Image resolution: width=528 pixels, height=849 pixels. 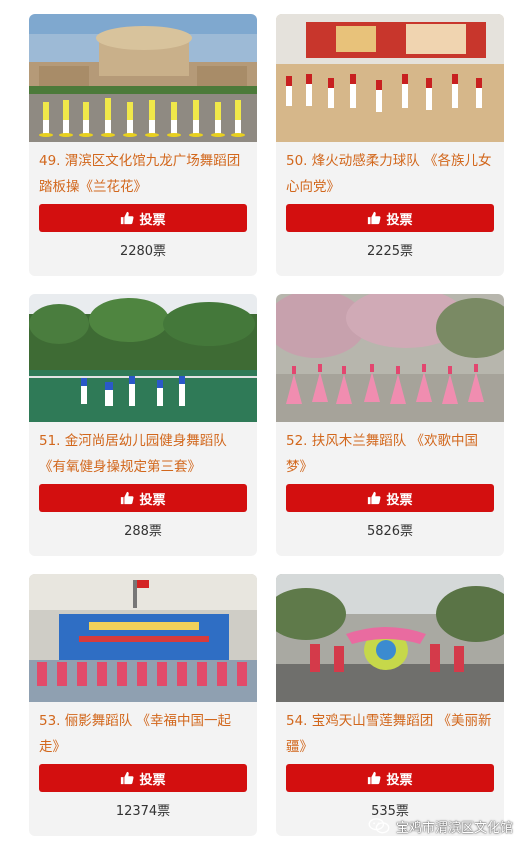 I want to click on vote-count: 288票, so click(x=143, y=531).